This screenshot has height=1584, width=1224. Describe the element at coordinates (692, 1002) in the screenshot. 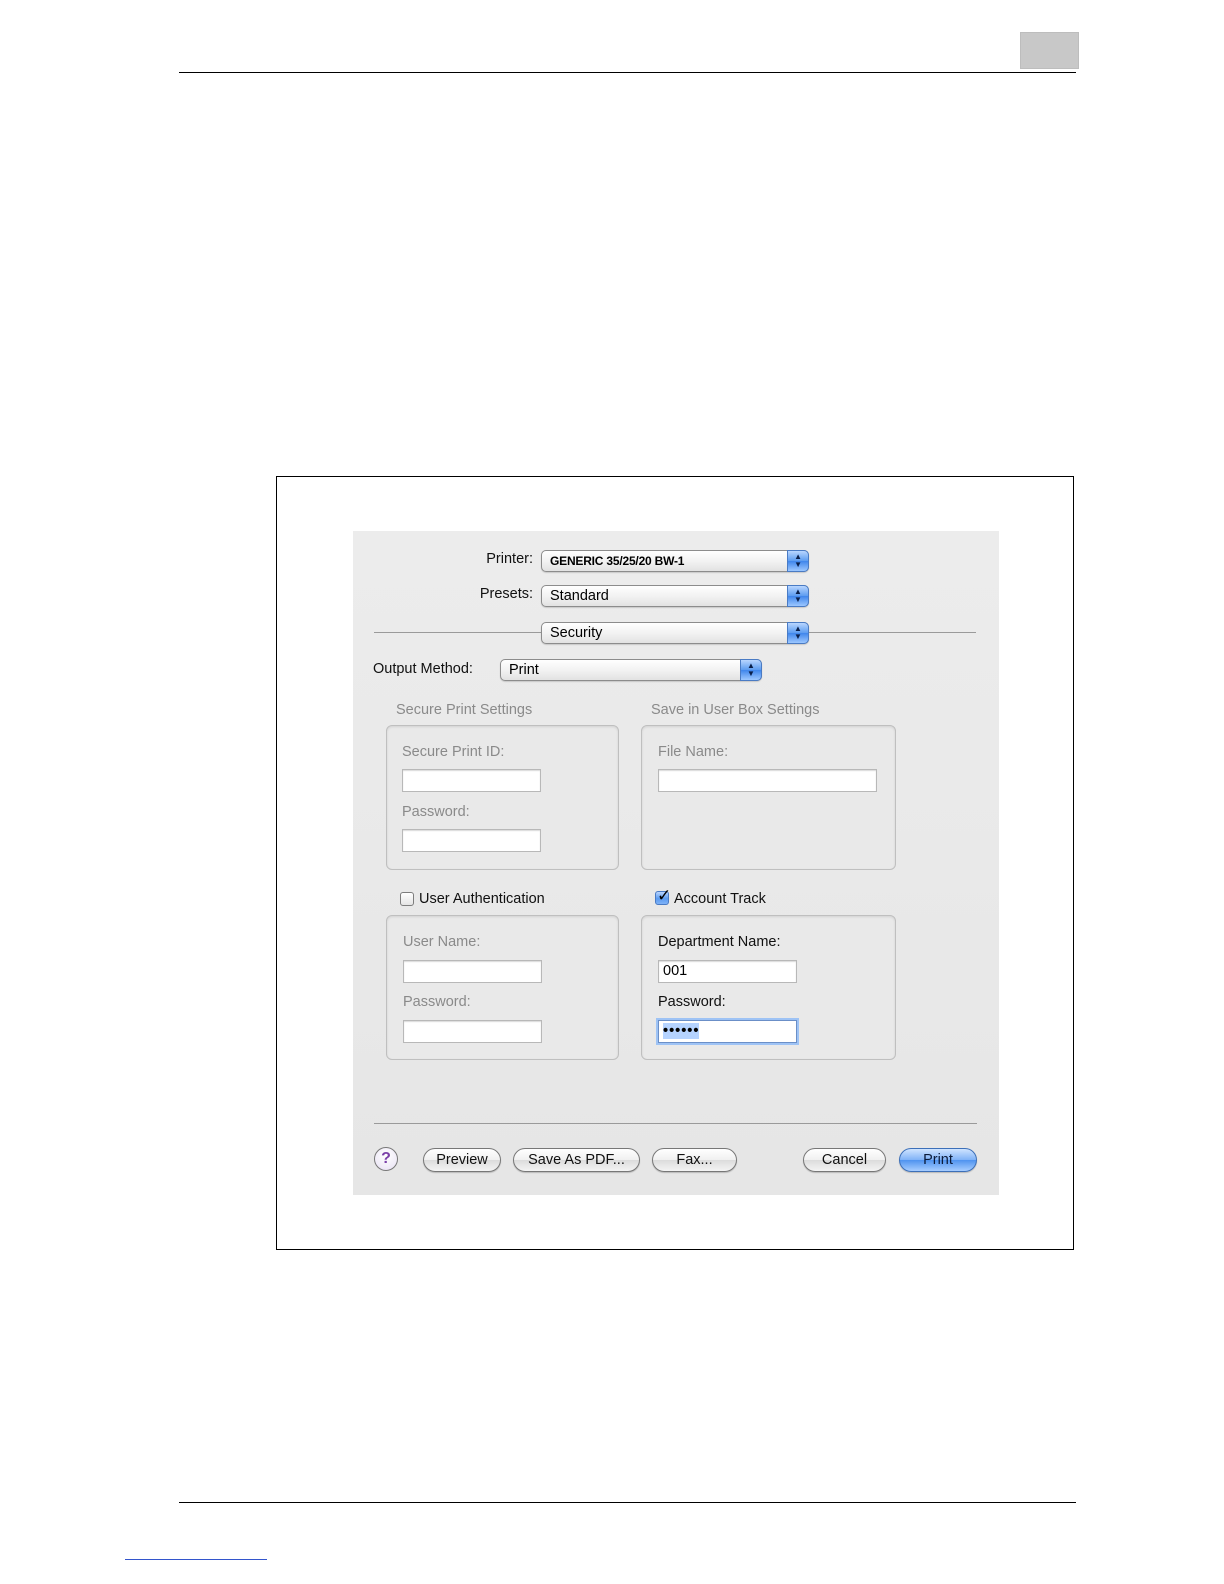

I see `account-password-label: Password:` at that location.